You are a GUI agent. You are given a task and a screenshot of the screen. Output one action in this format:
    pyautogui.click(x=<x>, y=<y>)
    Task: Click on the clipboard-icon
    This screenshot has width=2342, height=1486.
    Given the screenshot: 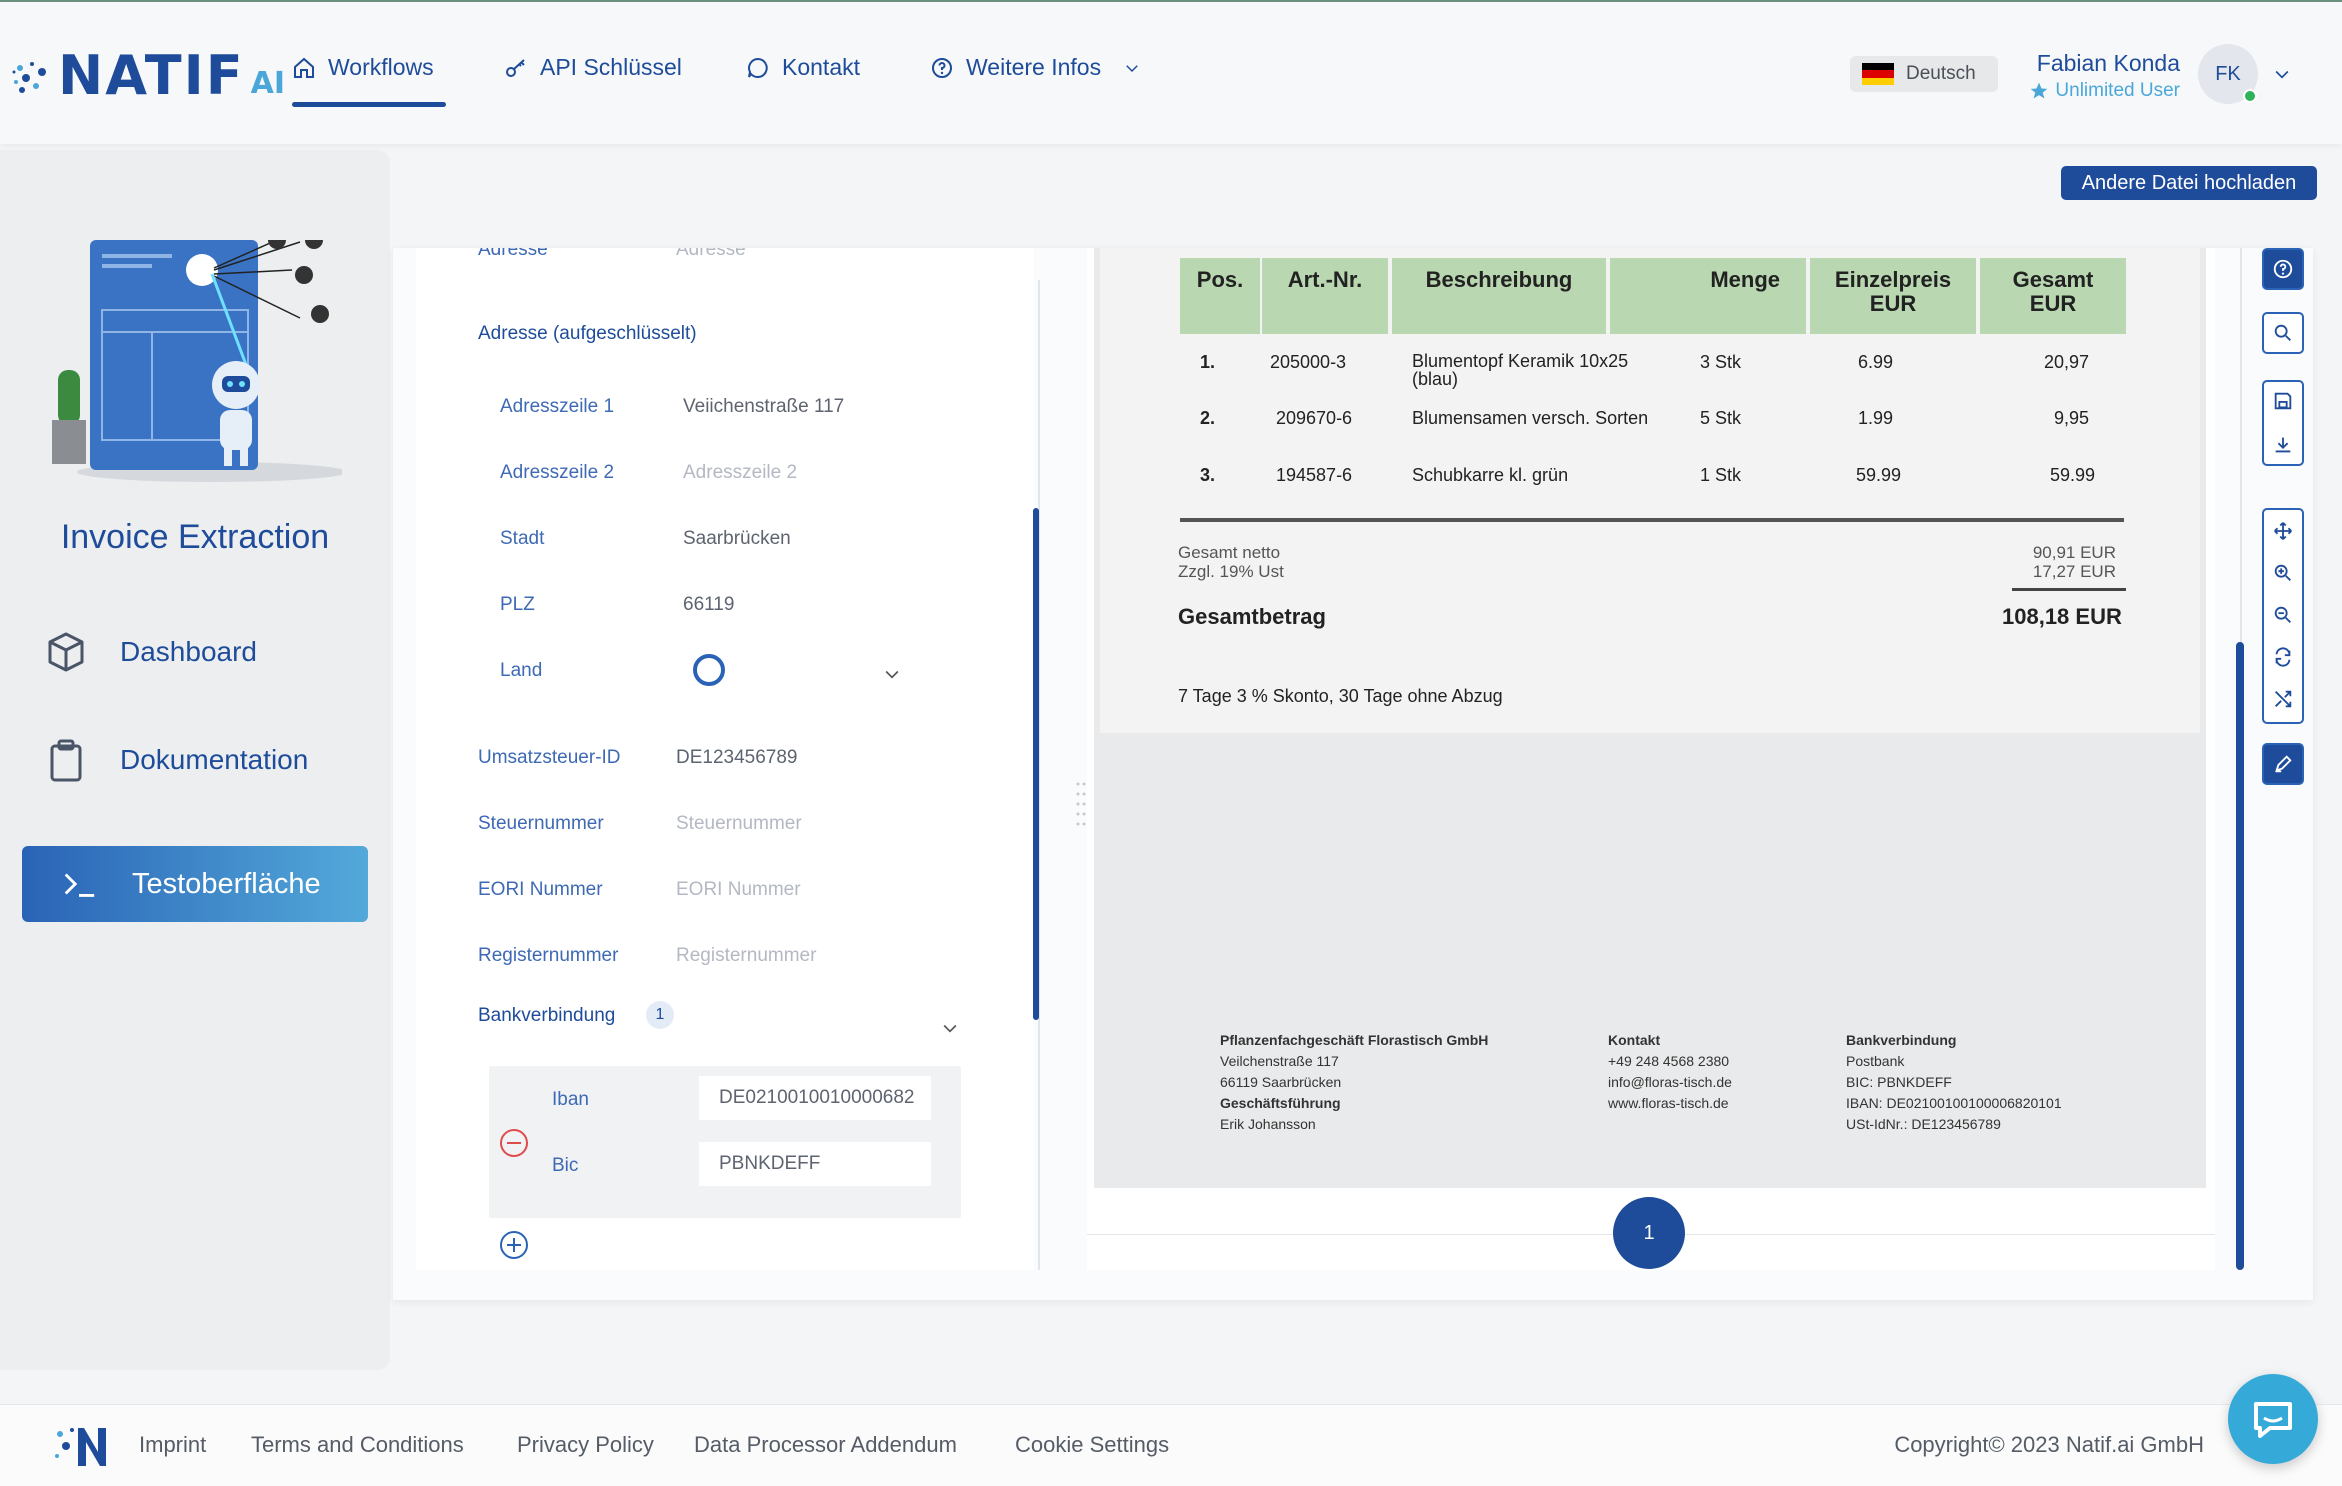 What is the action you would take?
    pyautogui.click(x=66, y=760)
    